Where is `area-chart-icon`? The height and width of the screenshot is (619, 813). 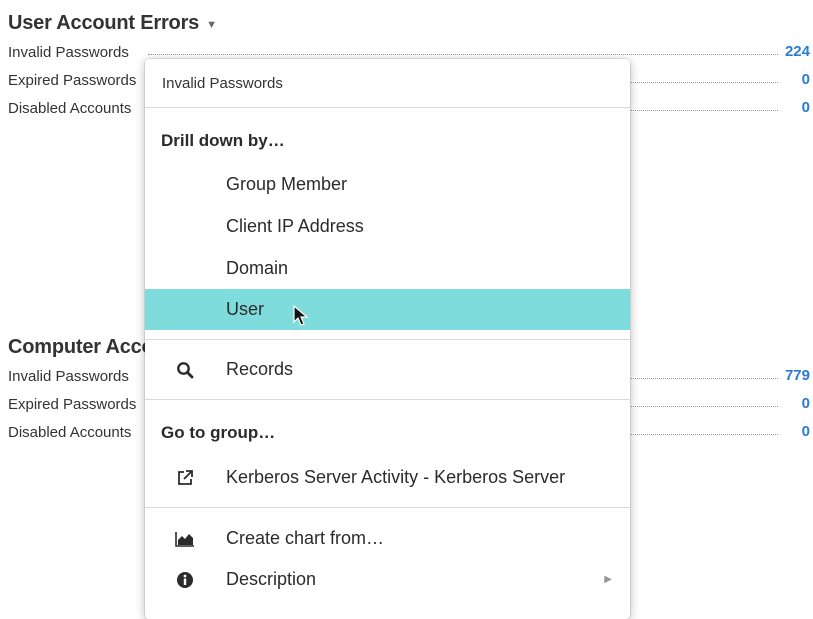
area-chart-icon is located at coordinates (185, 539).